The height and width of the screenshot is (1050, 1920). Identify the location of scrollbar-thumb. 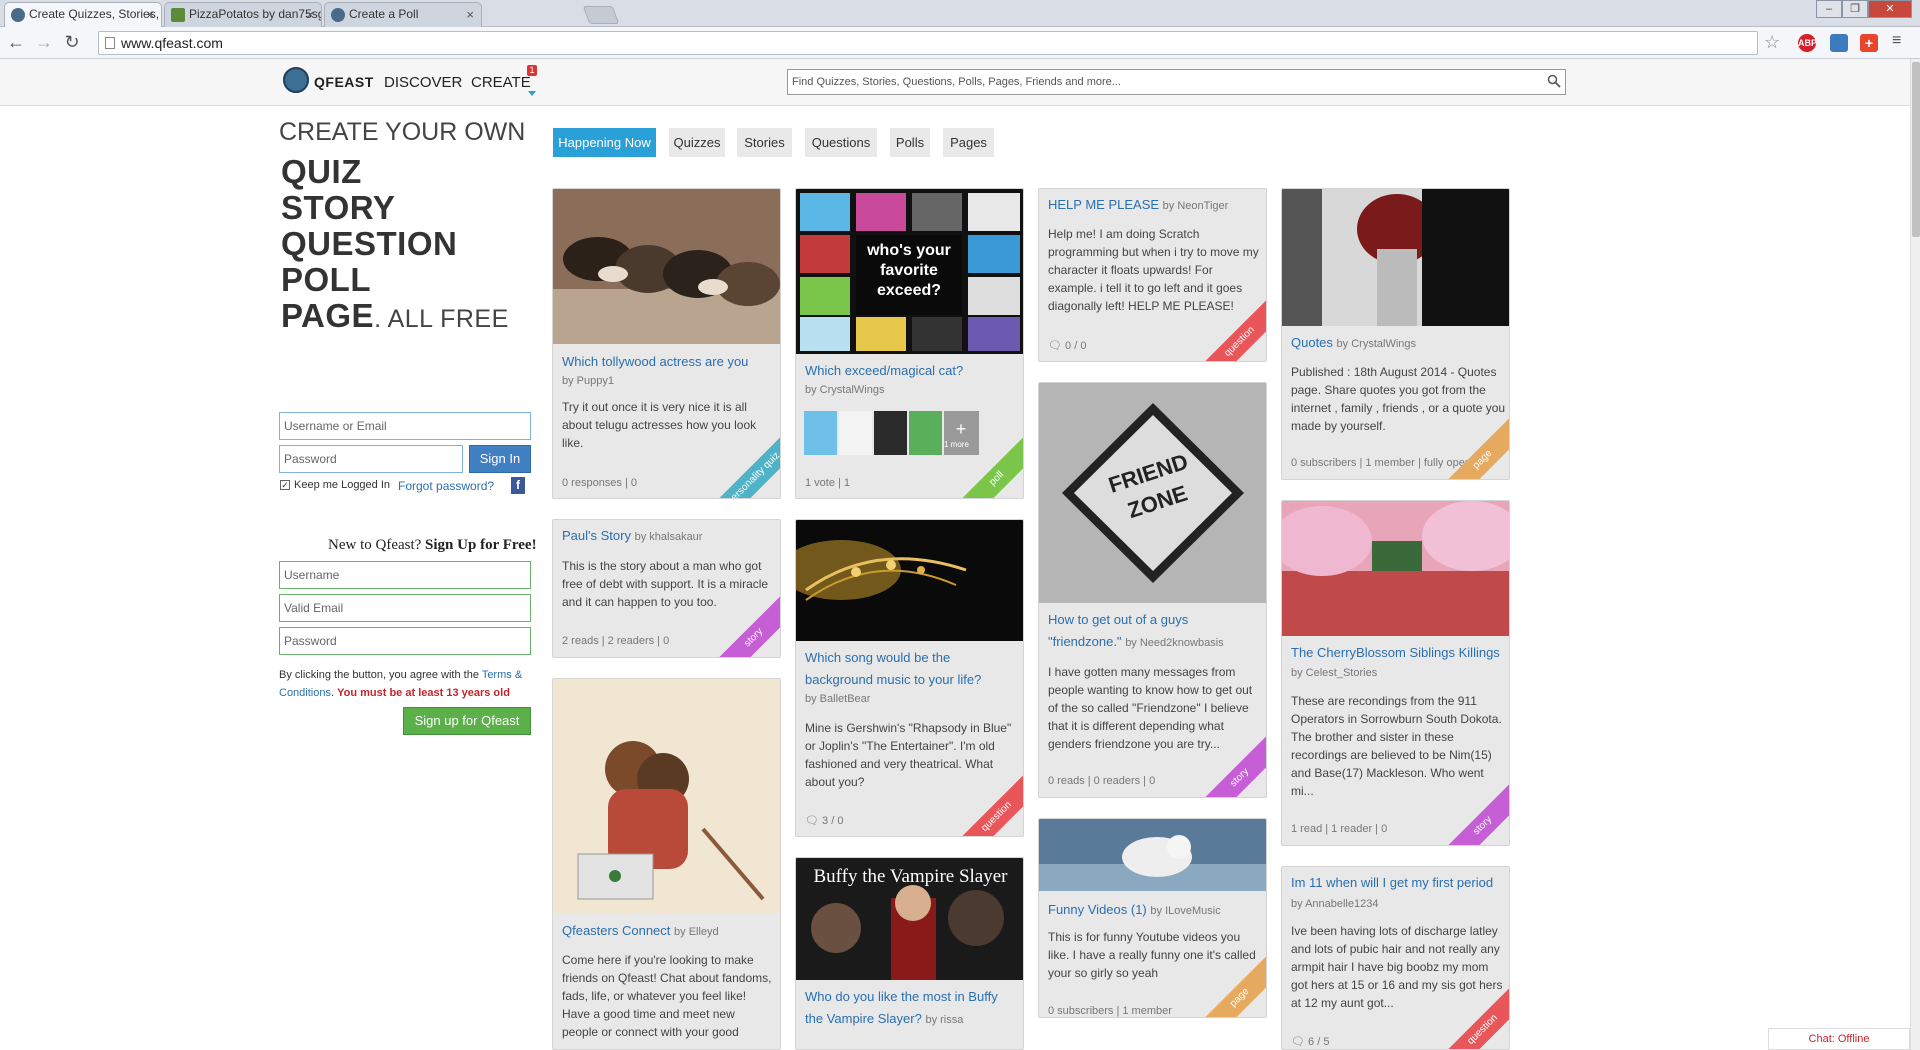
(1916, 149).